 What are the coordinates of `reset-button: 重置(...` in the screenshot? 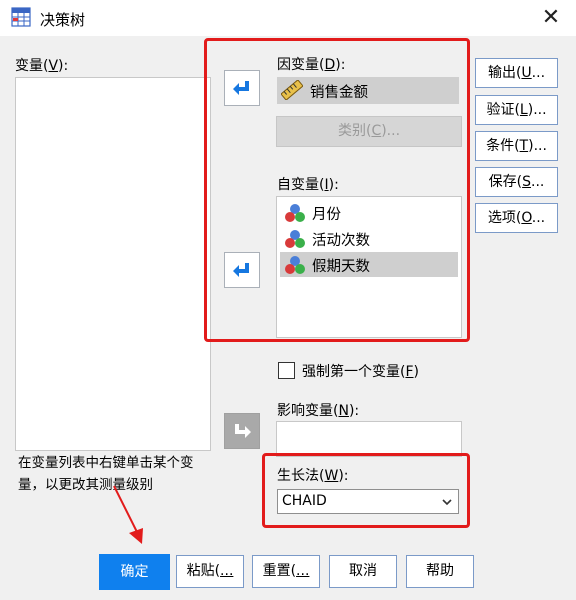 It's located at (286, 571).